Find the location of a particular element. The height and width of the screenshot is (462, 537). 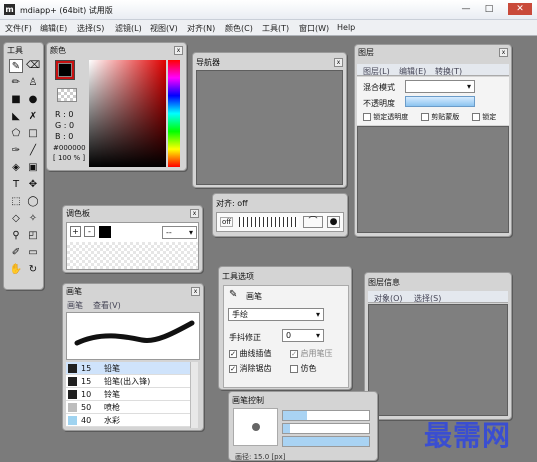

palette-dropdown: -- is located at coordinates (179, 232).